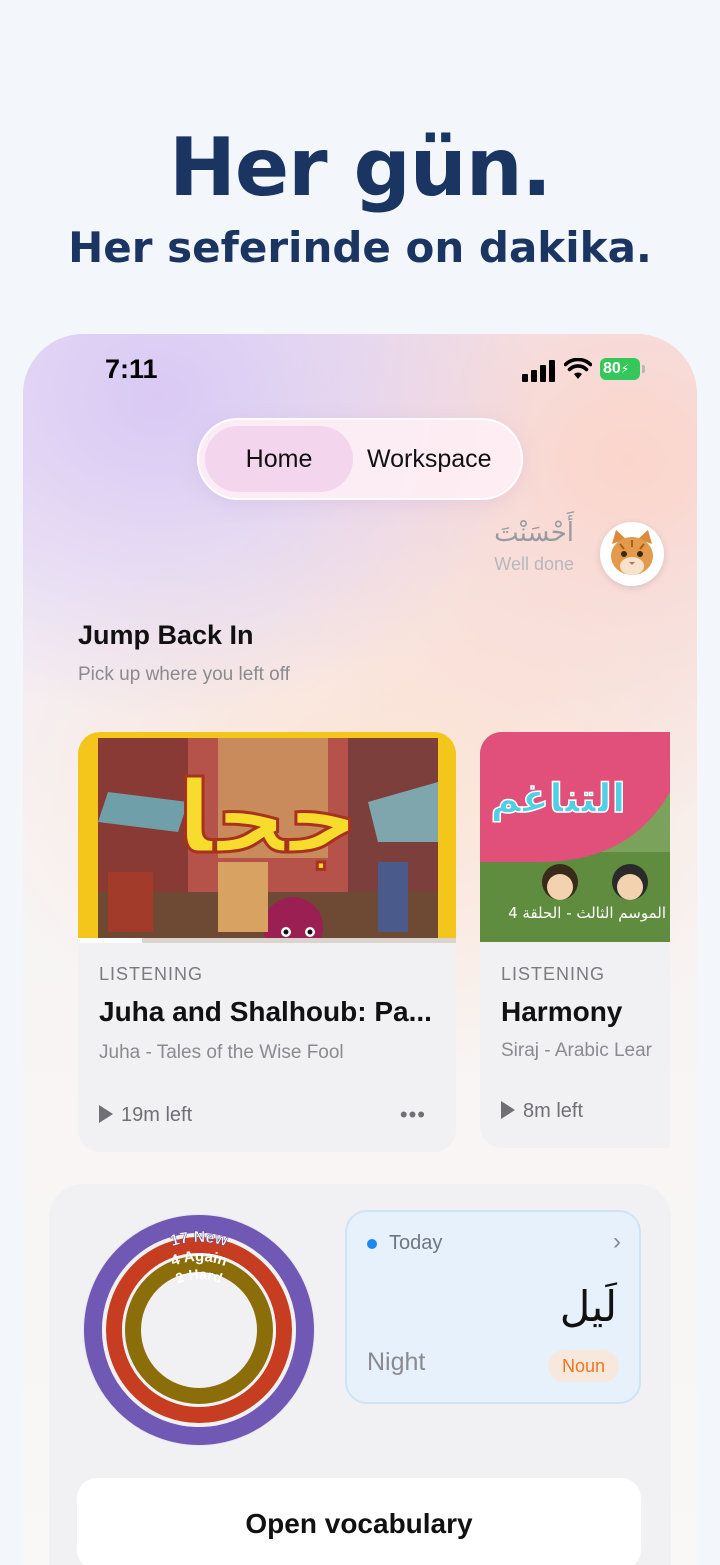  What do you see at coordinates (588, 1306) in the screenshot?
I see `arabic-word: لَيل` at bounding box center [588, 1306].